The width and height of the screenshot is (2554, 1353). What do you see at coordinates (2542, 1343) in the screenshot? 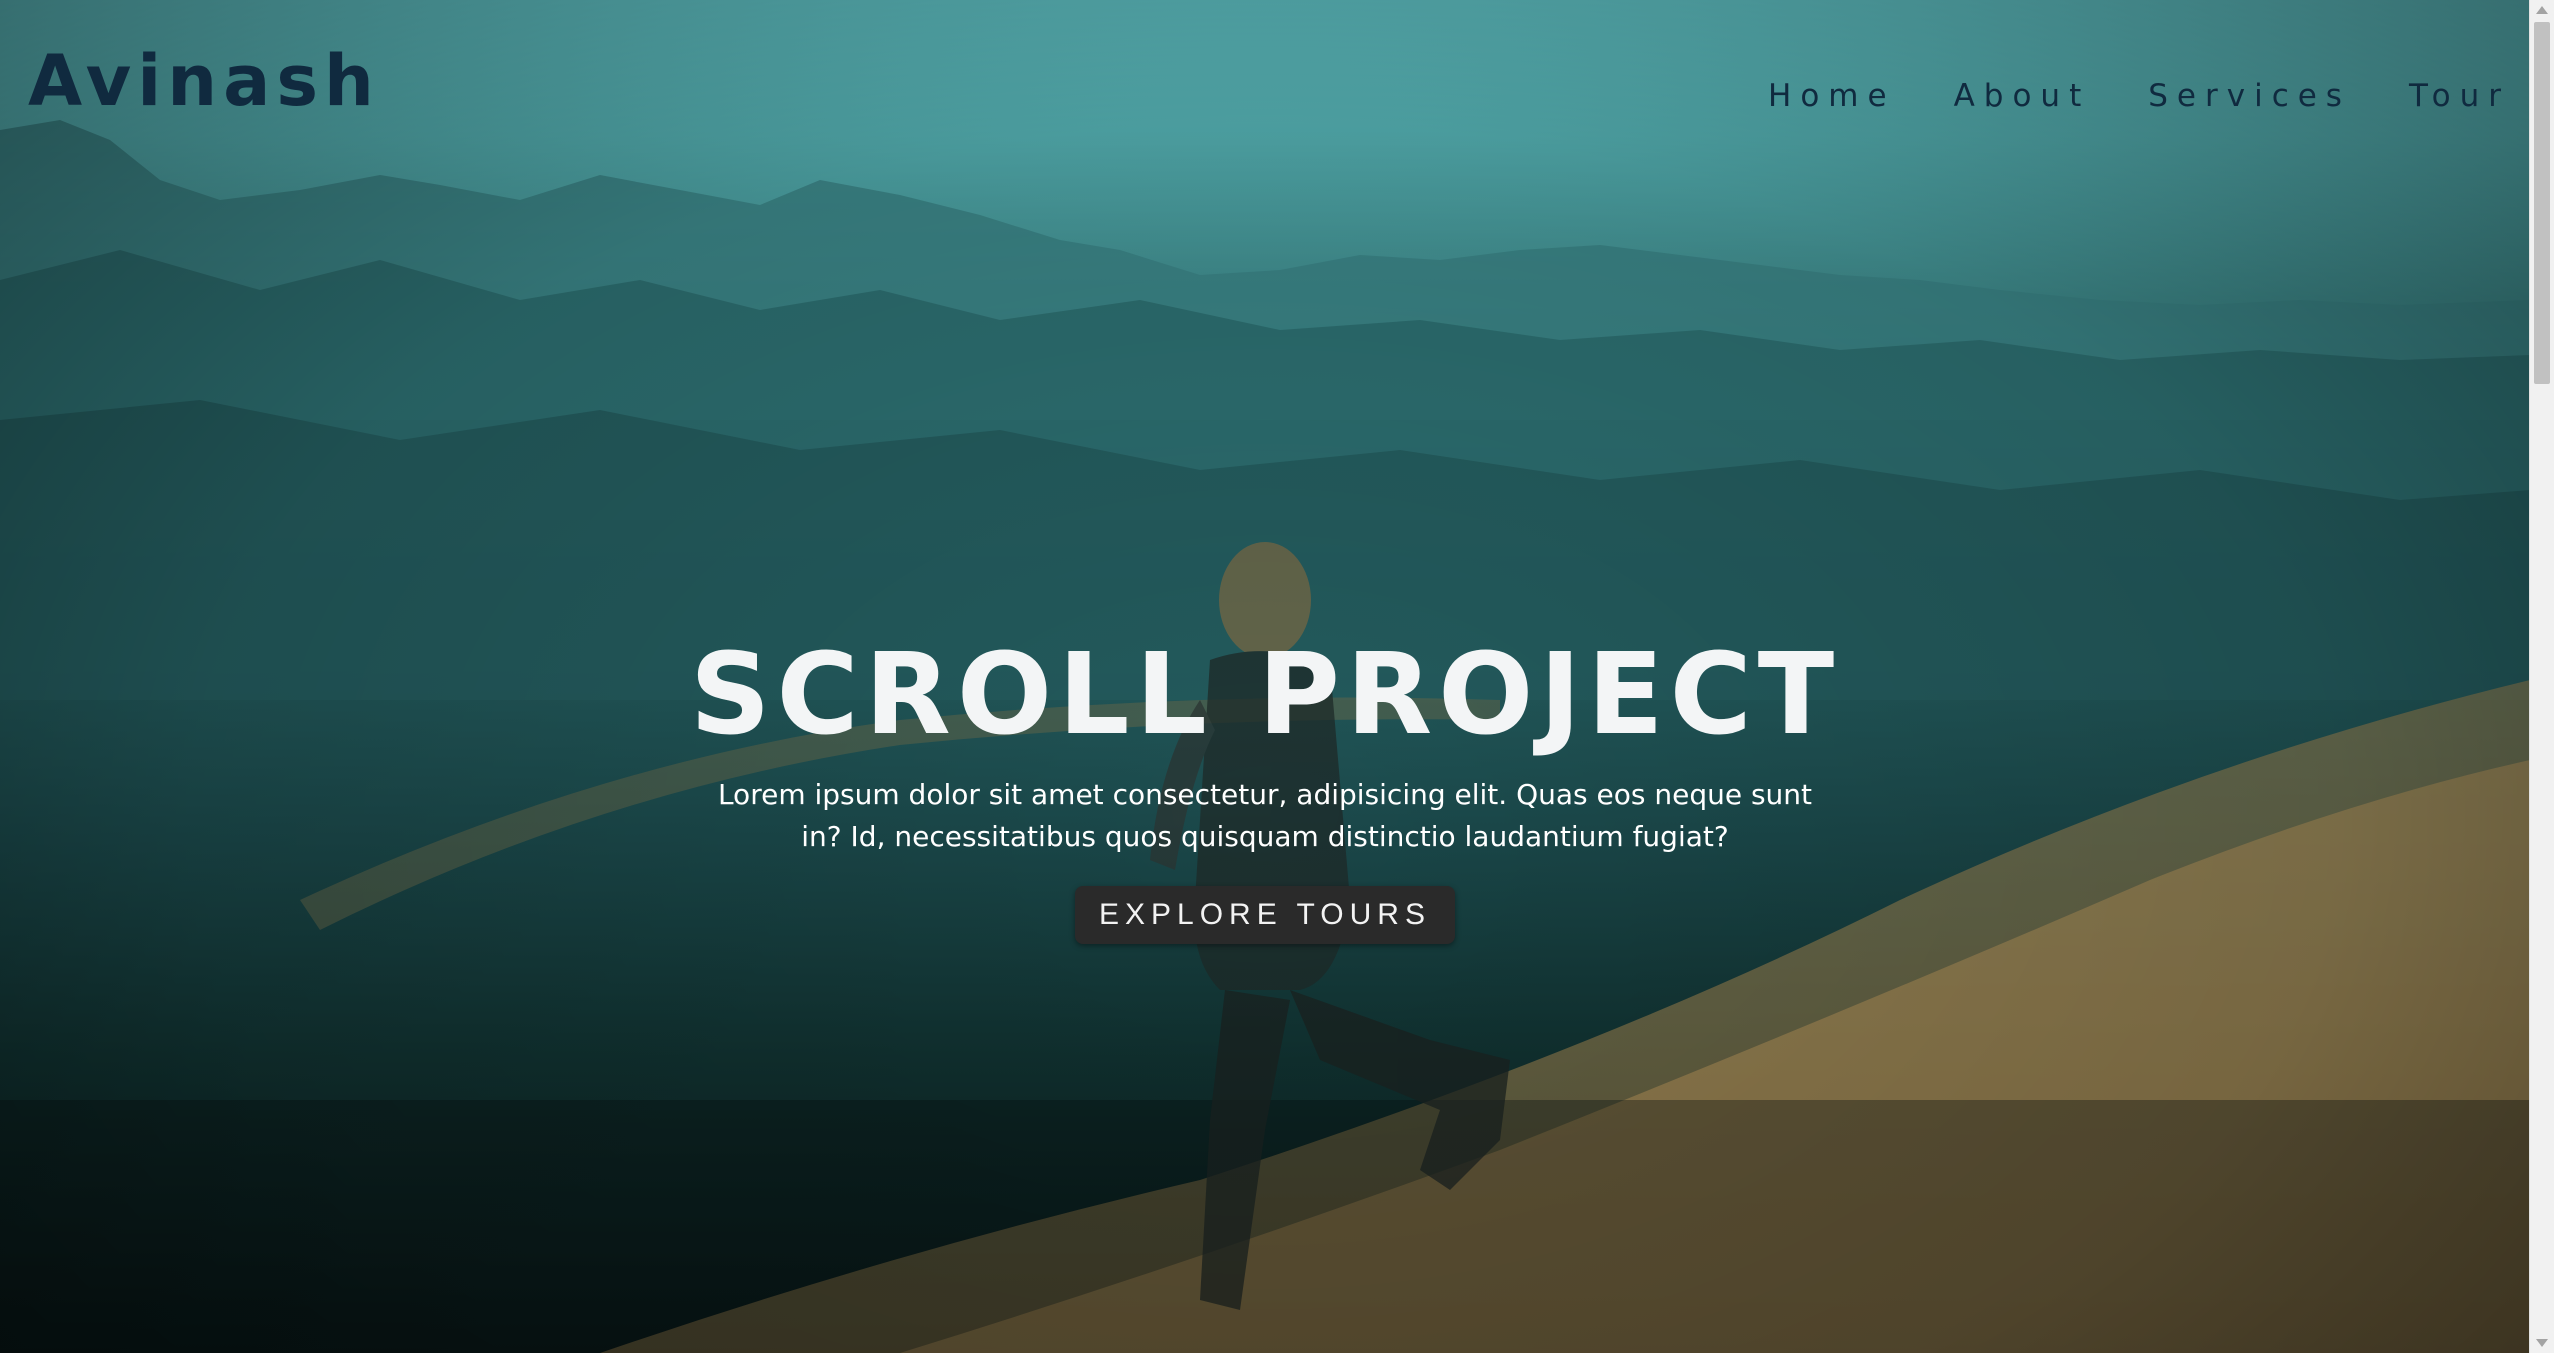
I see `scroll-down-arrow-icon` at bounding box center [2542, 1343].